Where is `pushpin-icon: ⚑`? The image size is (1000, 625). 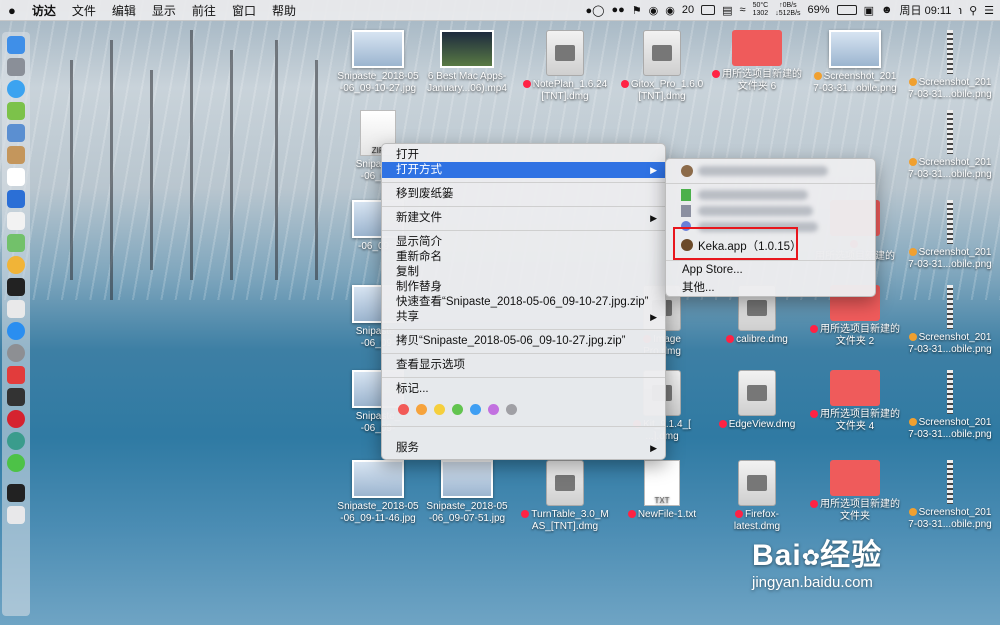 pushpin-icon: ⚑ is located at coordinates (637, 10).